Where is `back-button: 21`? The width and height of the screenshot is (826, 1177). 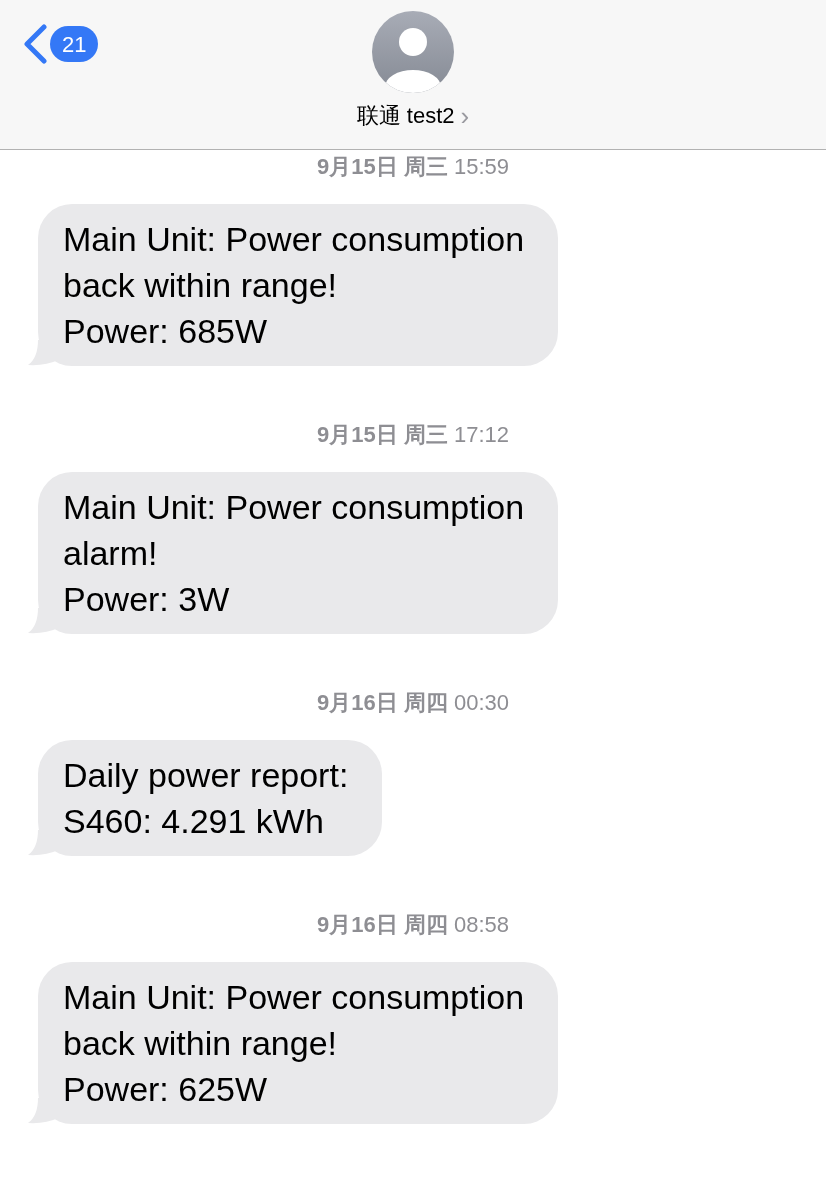 back-button: 21 is located at coordinates (60, 44).